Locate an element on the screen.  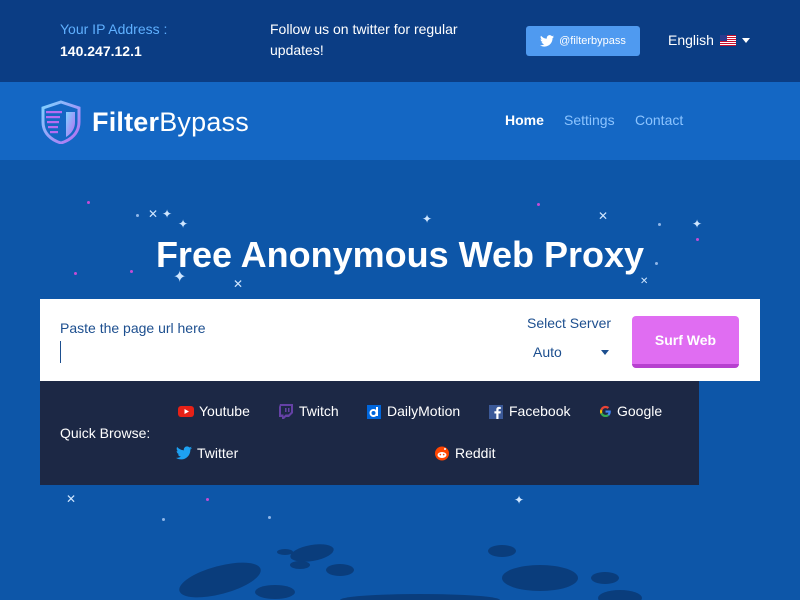
language-selector: English is located at coordinates (709, 40).